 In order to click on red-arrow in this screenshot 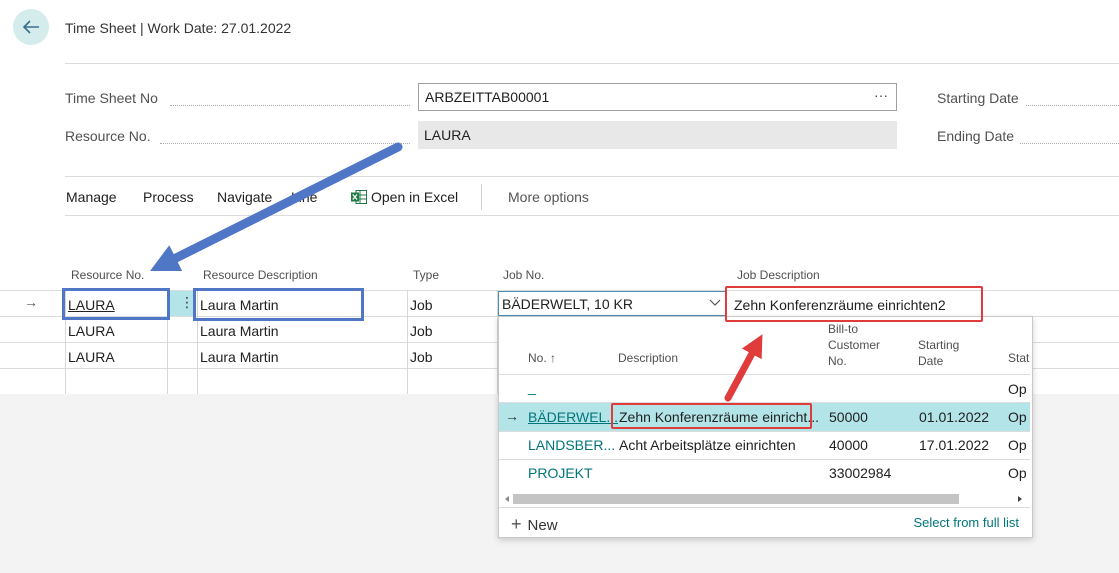, I will do `click(743, 368)`.